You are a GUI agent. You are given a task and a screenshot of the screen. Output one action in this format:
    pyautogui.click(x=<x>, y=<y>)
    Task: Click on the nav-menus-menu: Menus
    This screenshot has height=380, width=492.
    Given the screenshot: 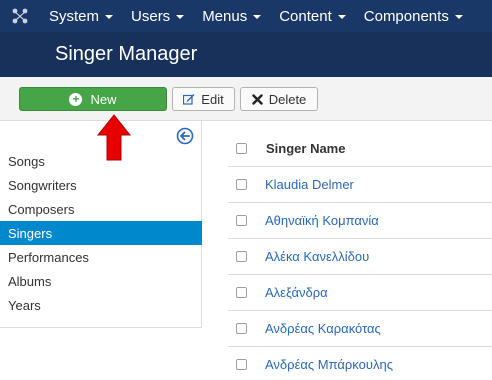 What is the action you would take?
    pyautogui.click(x=231, y=16)
    